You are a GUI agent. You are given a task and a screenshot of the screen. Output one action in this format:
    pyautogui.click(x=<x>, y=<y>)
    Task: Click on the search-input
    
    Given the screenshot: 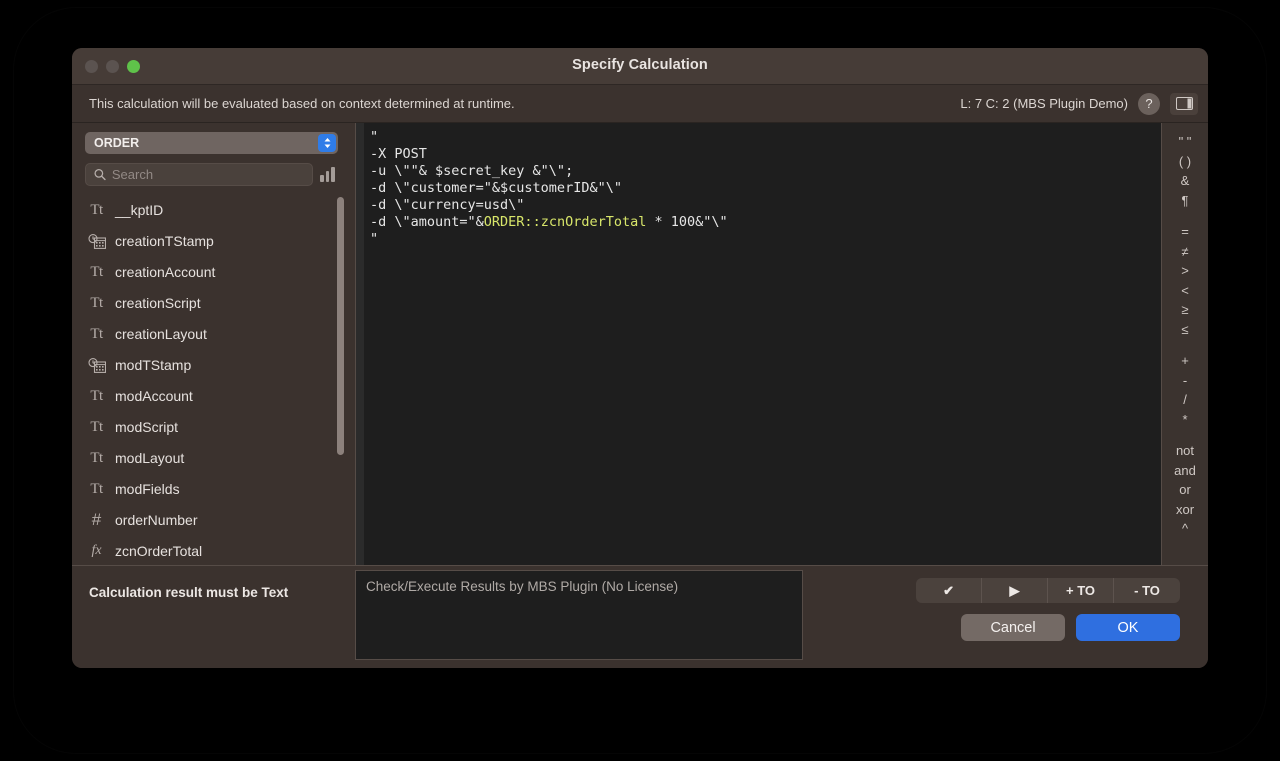 What is the action you would take?
    pyautogui.click(x=207, y=174)
    